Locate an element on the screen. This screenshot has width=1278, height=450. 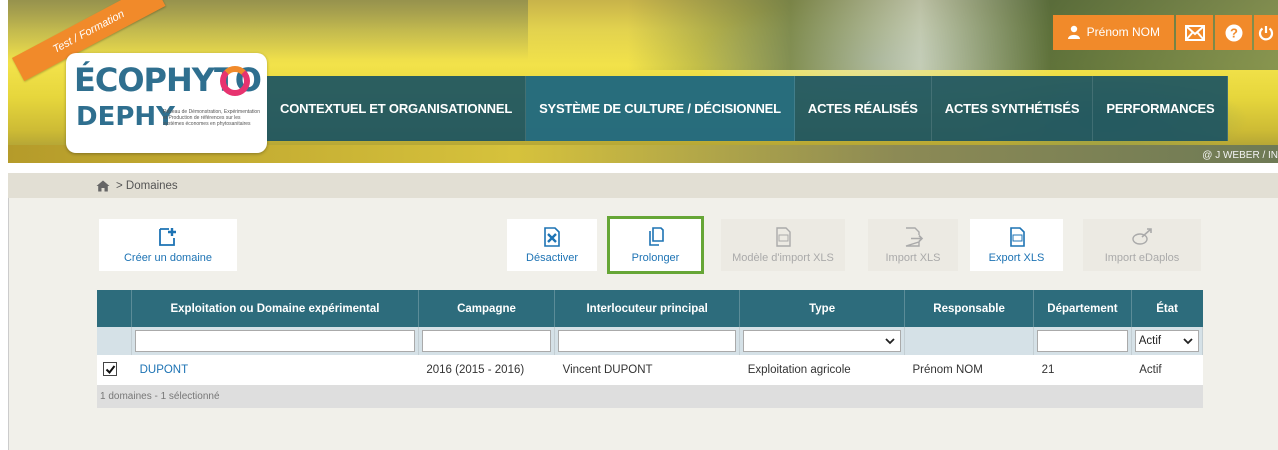
cell-contact: Vincent DUPONT is located at coordinates (647, 370).